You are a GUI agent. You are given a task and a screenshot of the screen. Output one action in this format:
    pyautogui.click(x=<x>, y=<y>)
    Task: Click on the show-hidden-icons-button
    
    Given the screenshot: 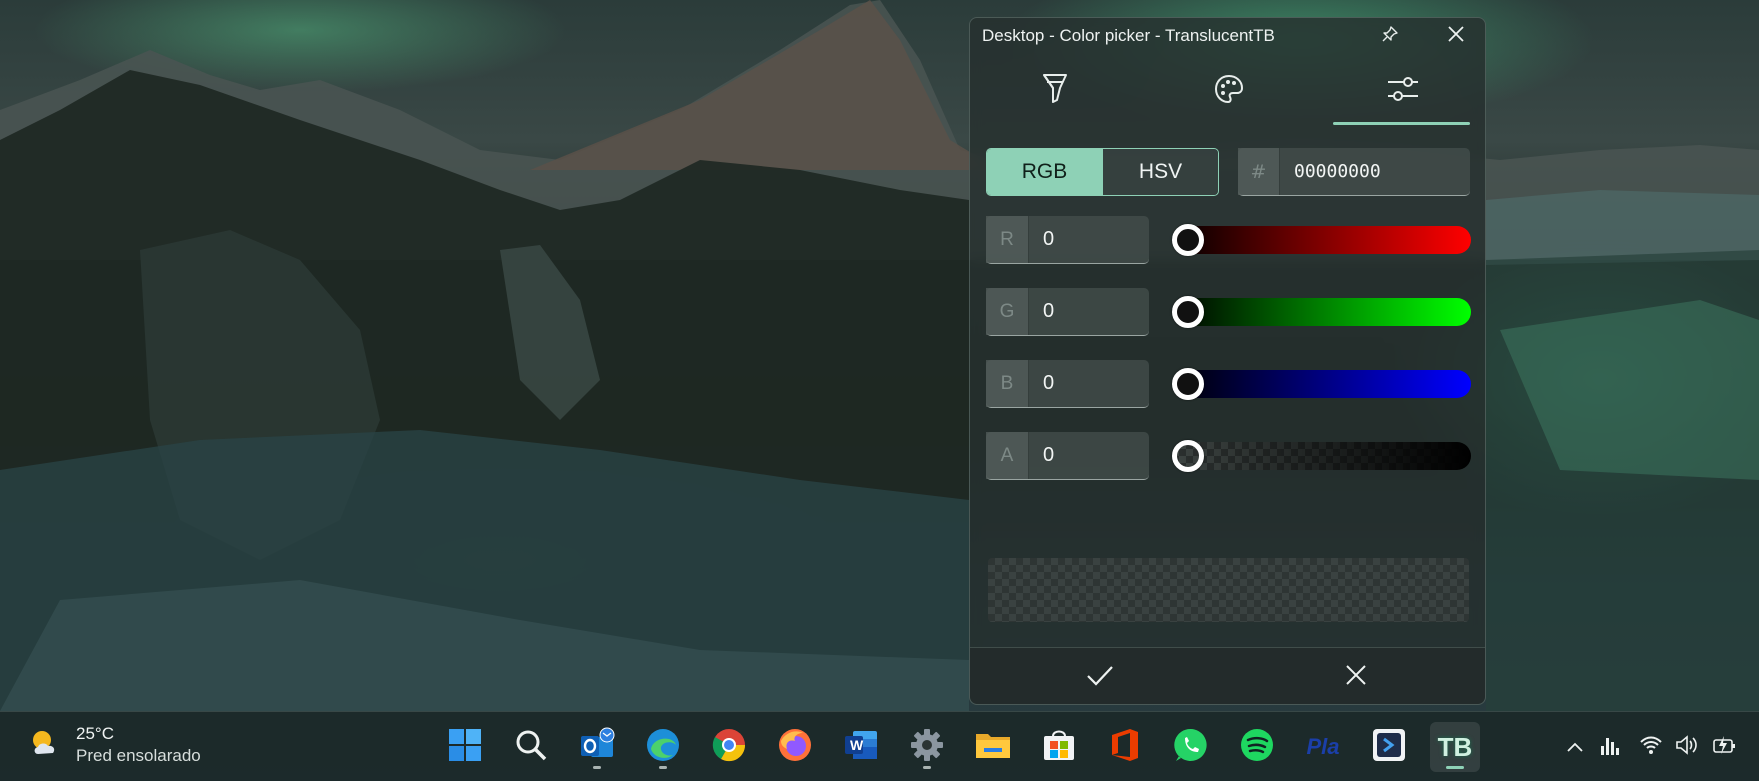 What is the action you would take?
    pyautogui.click(x=1575, y=747)
    